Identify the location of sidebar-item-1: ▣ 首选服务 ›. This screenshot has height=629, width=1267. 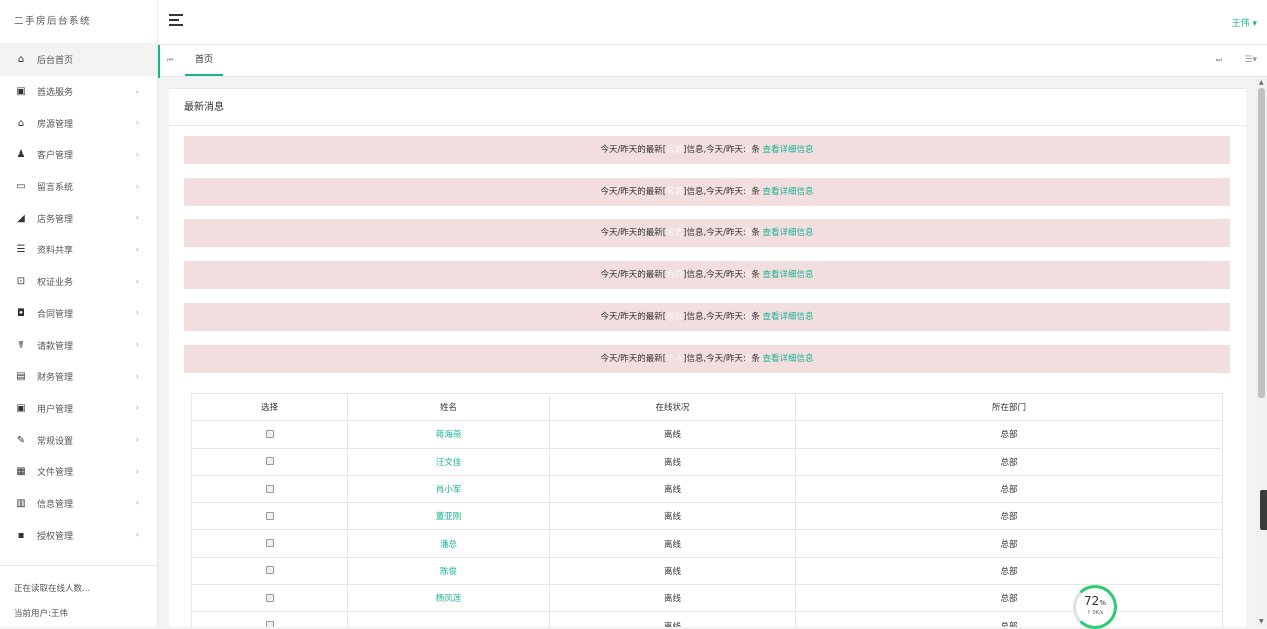
(78, 92).